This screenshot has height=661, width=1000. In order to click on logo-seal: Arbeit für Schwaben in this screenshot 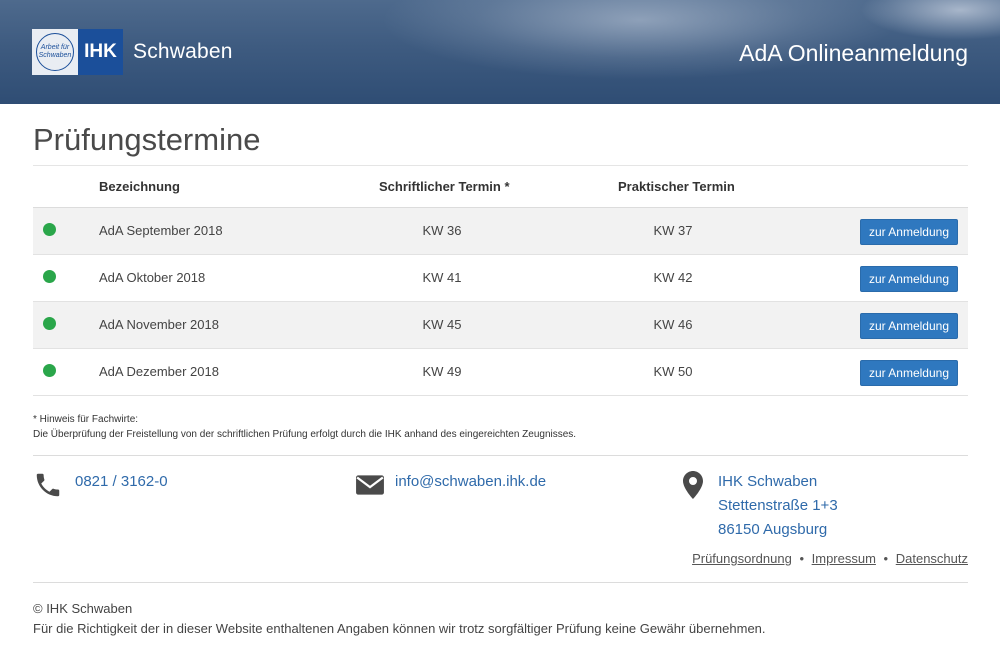, I will do `click(55, 52)`.